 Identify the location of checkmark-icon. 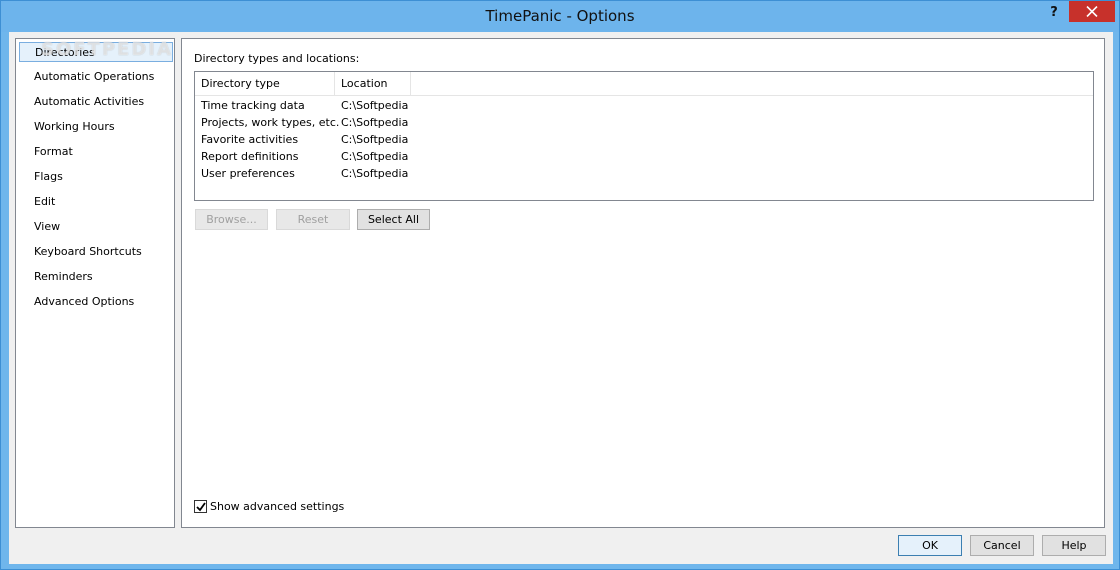
(201, 507).